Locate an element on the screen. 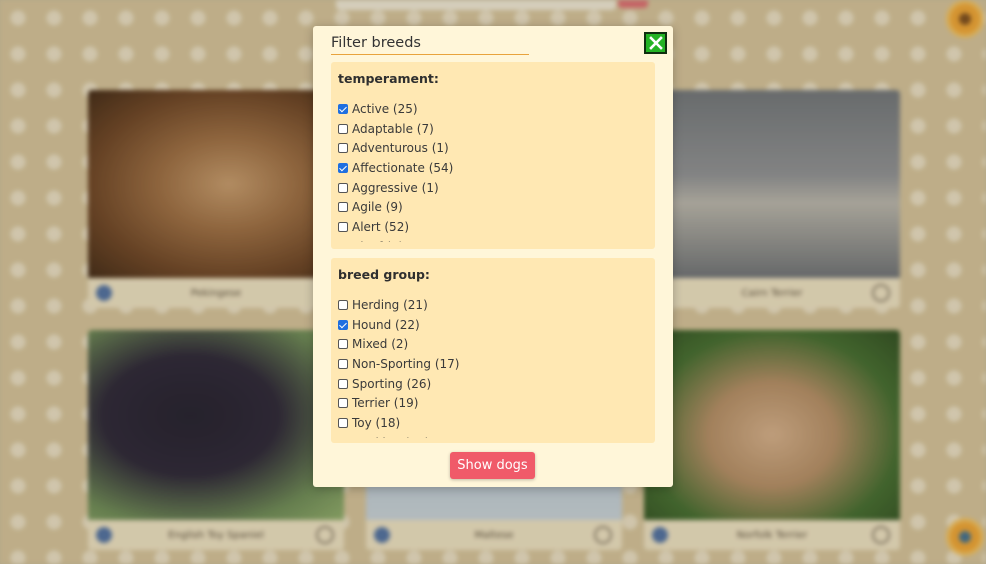 This screenshot has width=986, height=564. filter-option: Adaptable (7) is located at coordinates (496, 129).